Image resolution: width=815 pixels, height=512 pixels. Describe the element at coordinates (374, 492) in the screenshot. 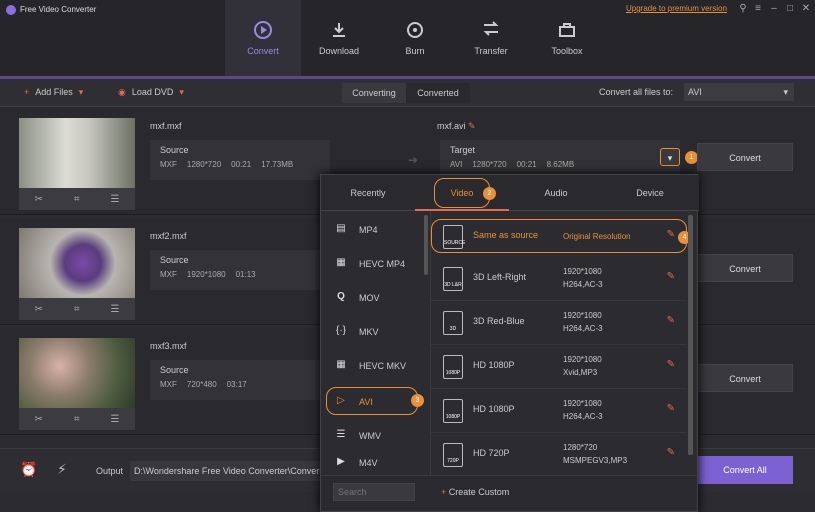

I see `search-input` at that location.